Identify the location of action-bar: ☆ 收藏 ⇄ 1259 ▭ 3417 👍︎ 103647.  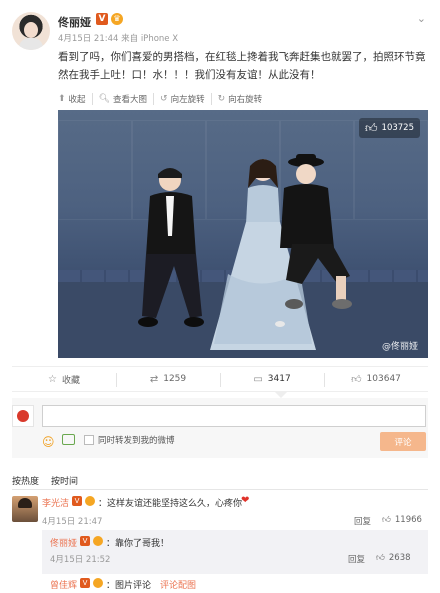
(220, 379).